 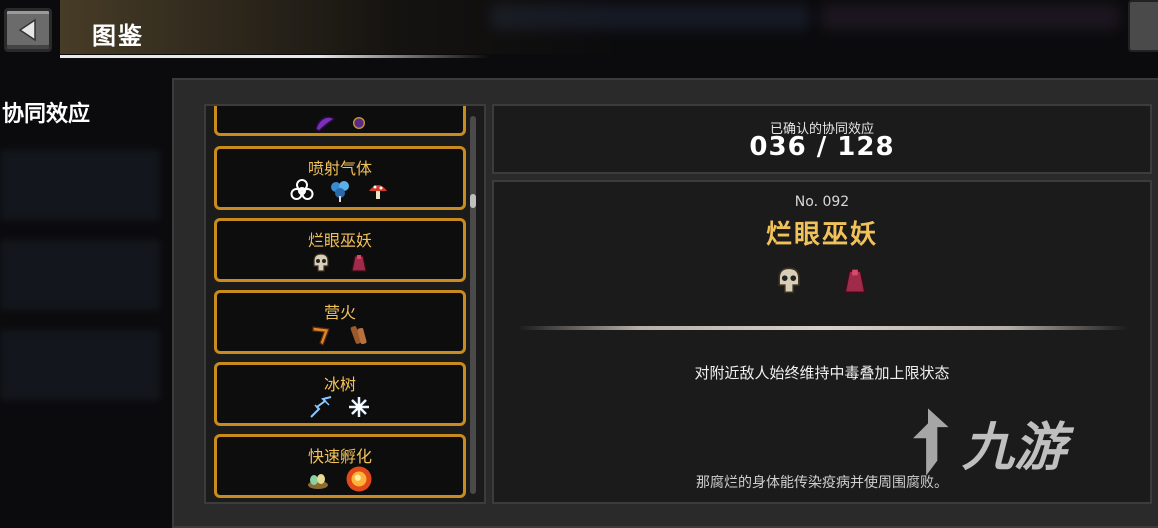 I want to click on synergy-card: 冰树, so click(x=340, y=394).